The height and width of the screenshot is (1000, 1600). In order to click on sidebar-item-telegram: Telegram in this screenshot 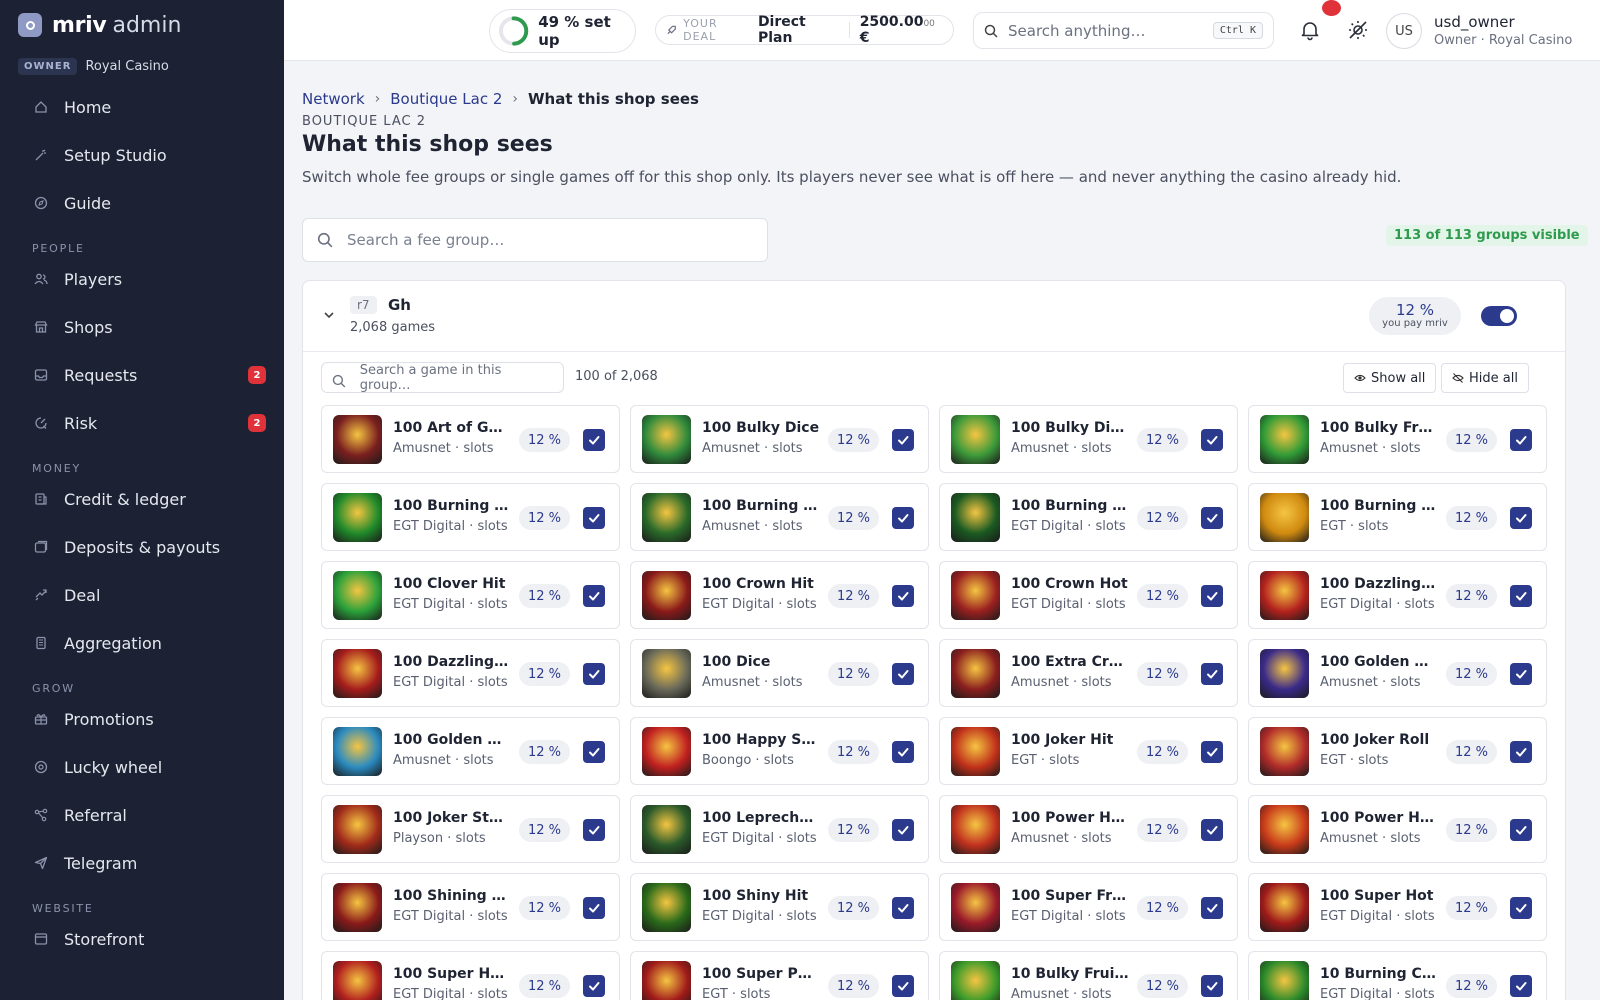, I will do `click(142, 863)`.